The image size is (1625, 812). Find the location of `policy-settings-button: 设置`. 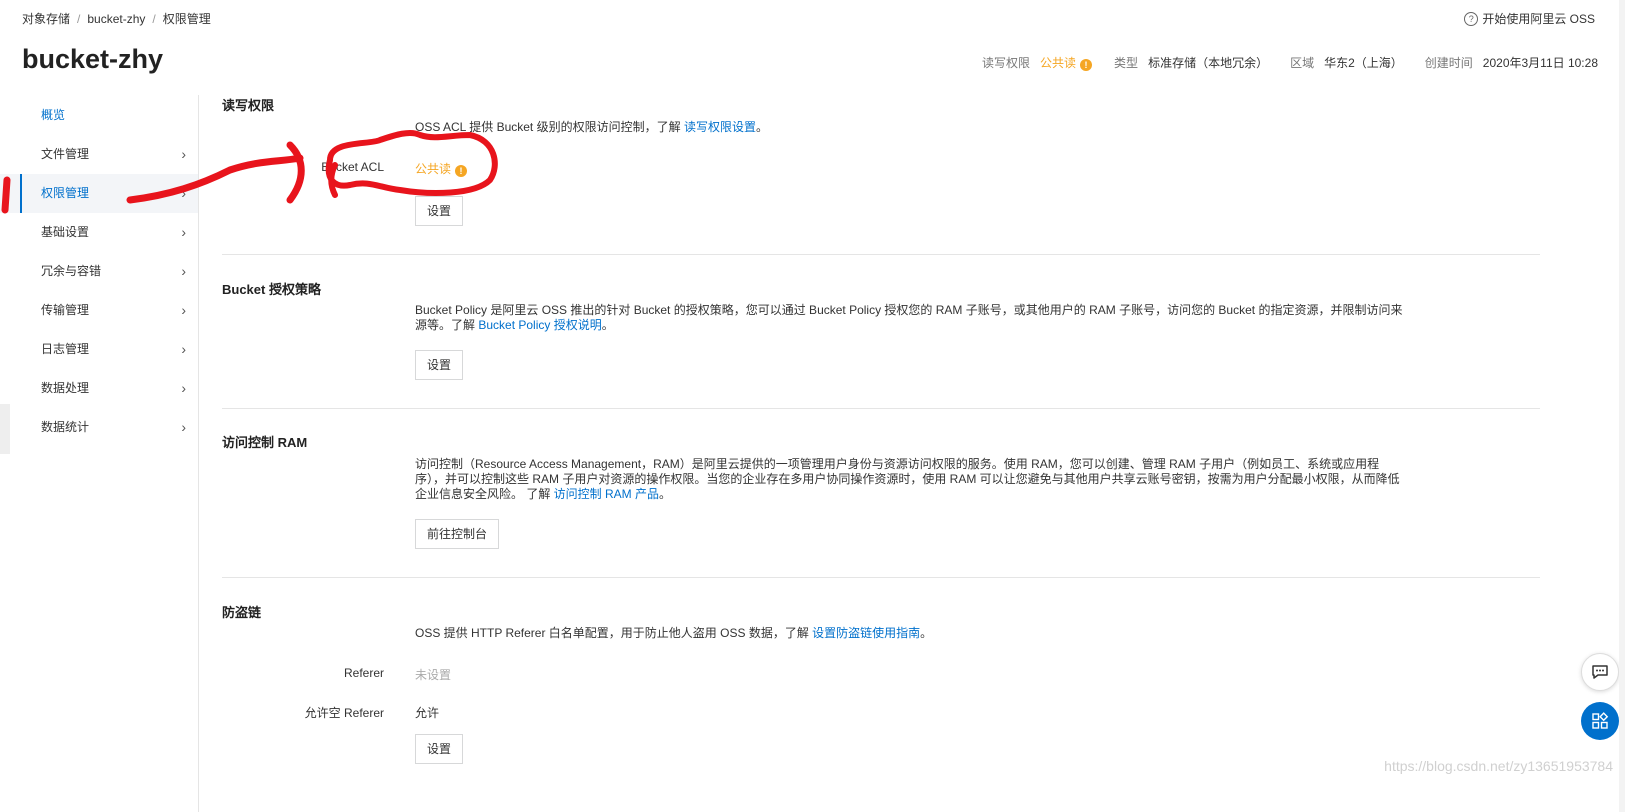

policy-settings-button: 设置 is located at coordinates (439, 365).